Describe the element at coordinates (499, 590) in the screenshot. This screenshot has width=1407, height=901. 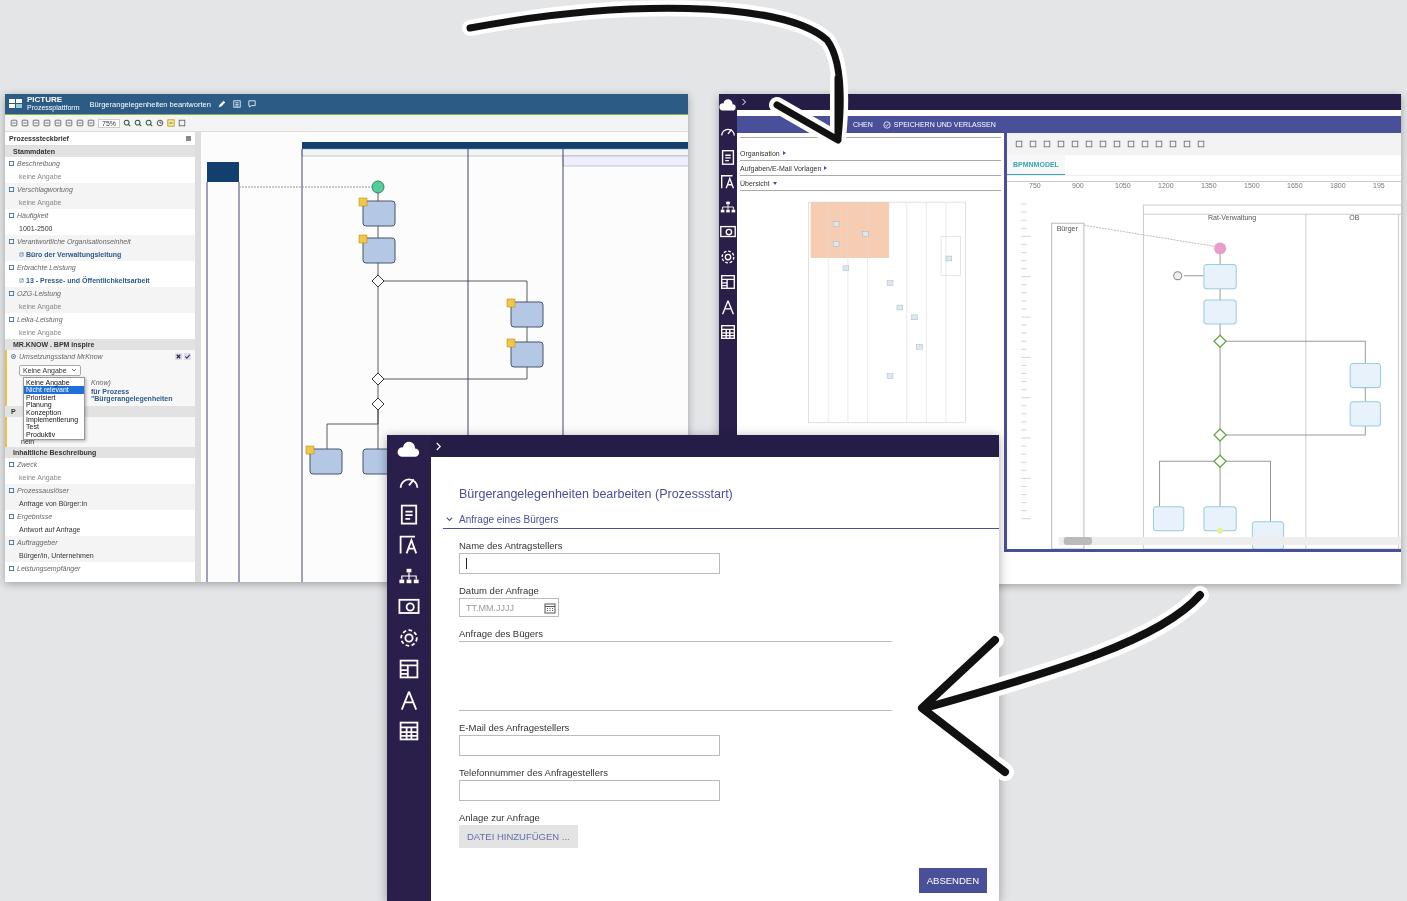
I see `field-label: Datum der Anfrage` at that location.